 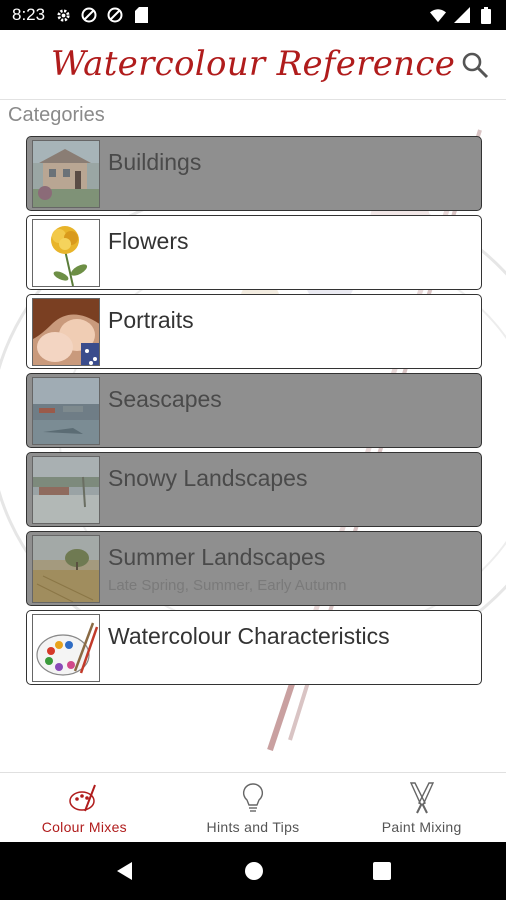 What do you see at coordinates (66, 490) in the screenshot?
I see `snowy-landscapes-thumbnail` at bounding box center [66, 490].